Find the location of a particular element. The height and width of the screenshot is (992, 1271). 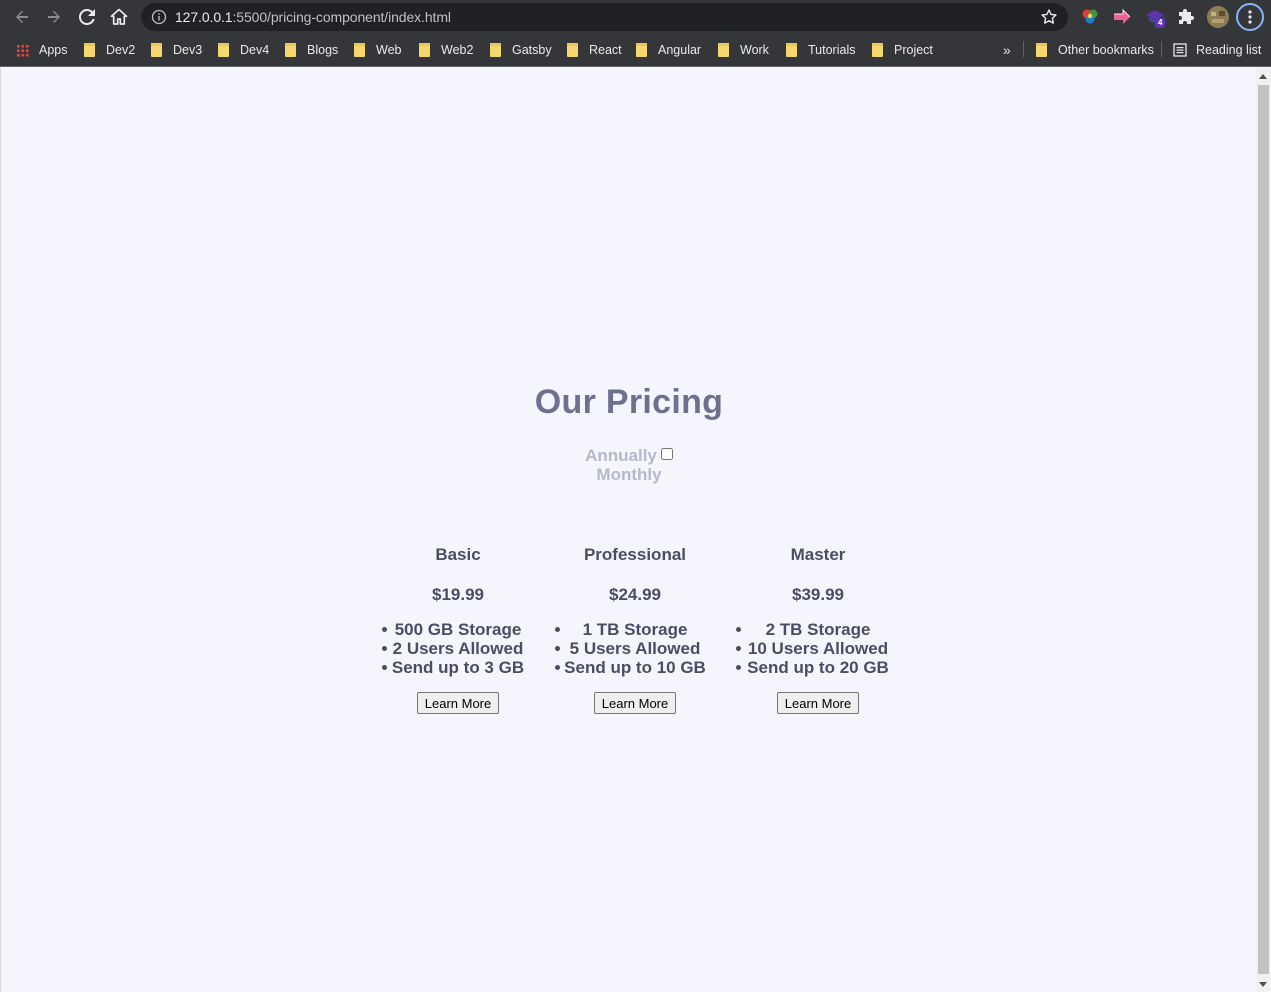

kebab-menu-icon is located at coordinates (1250, 17).